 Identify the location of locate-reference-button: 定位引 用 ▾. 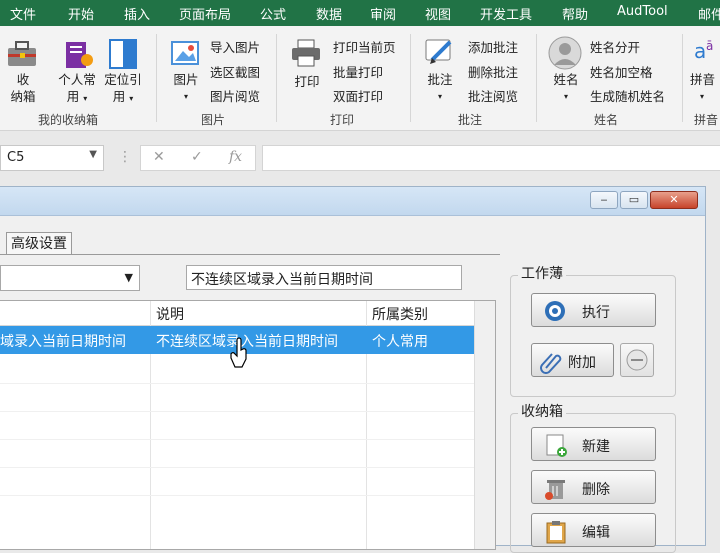
(123, 89).